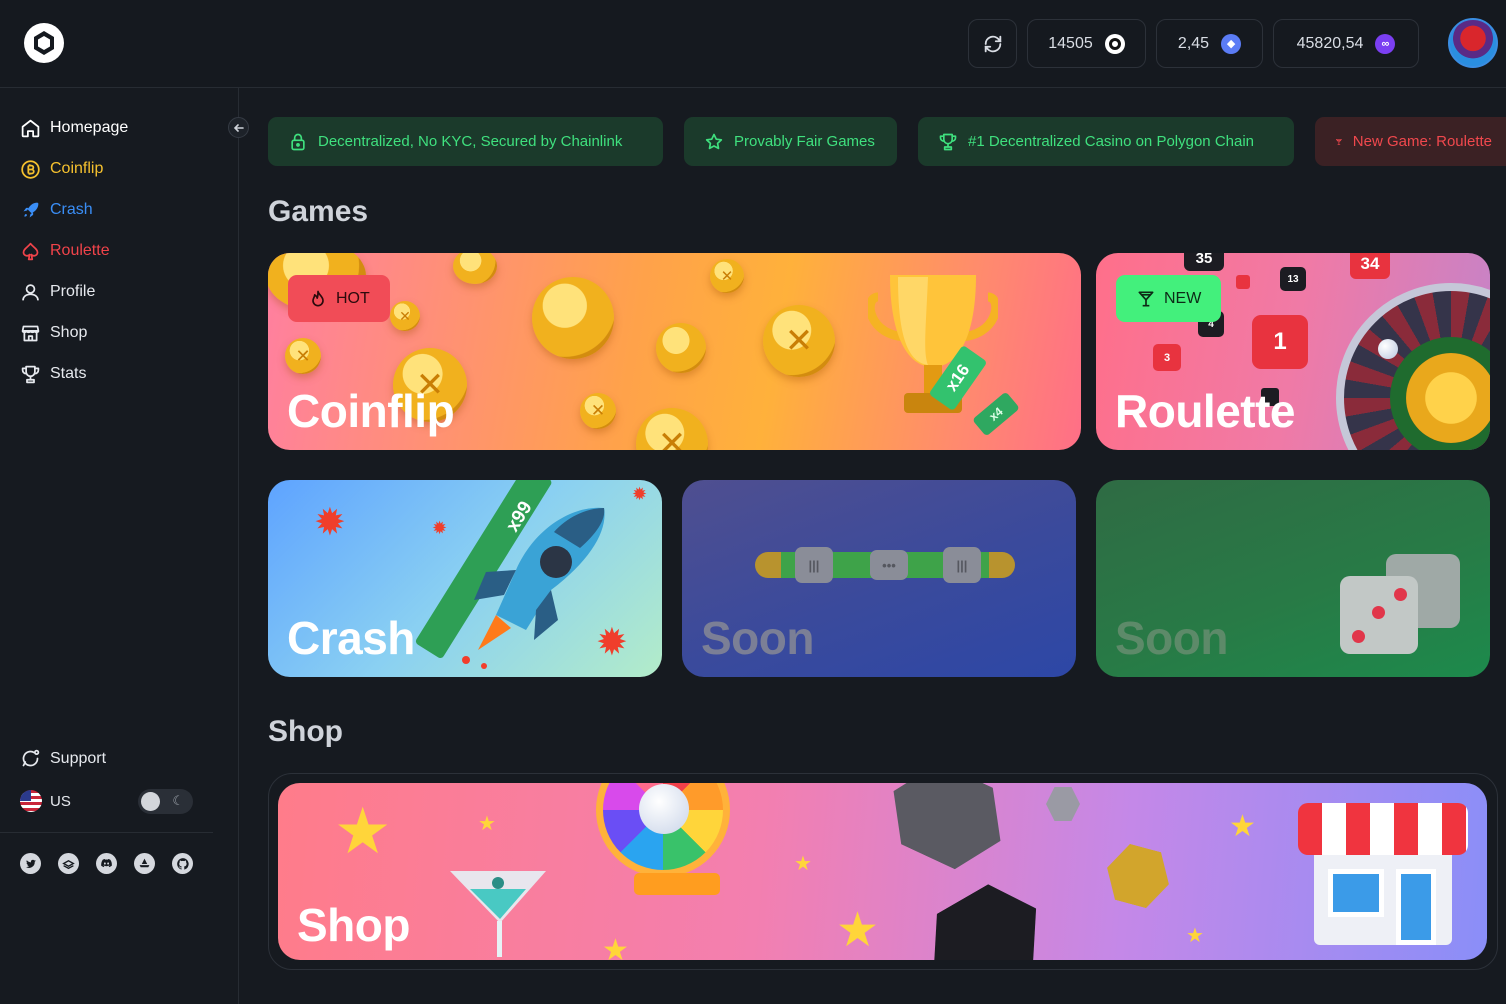 The height and width of the screenshot is (1004, 1506). What do you see at coordinates (933, 352) in the screenshot?
I see `trophy-illustration` at bounding box center [933, 352].